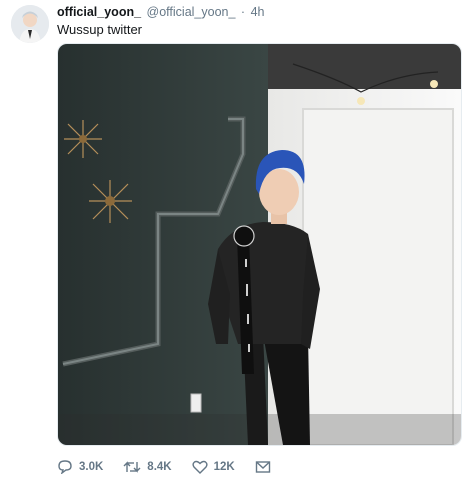  I want to click on like-count: 12K, so click(224, 467).